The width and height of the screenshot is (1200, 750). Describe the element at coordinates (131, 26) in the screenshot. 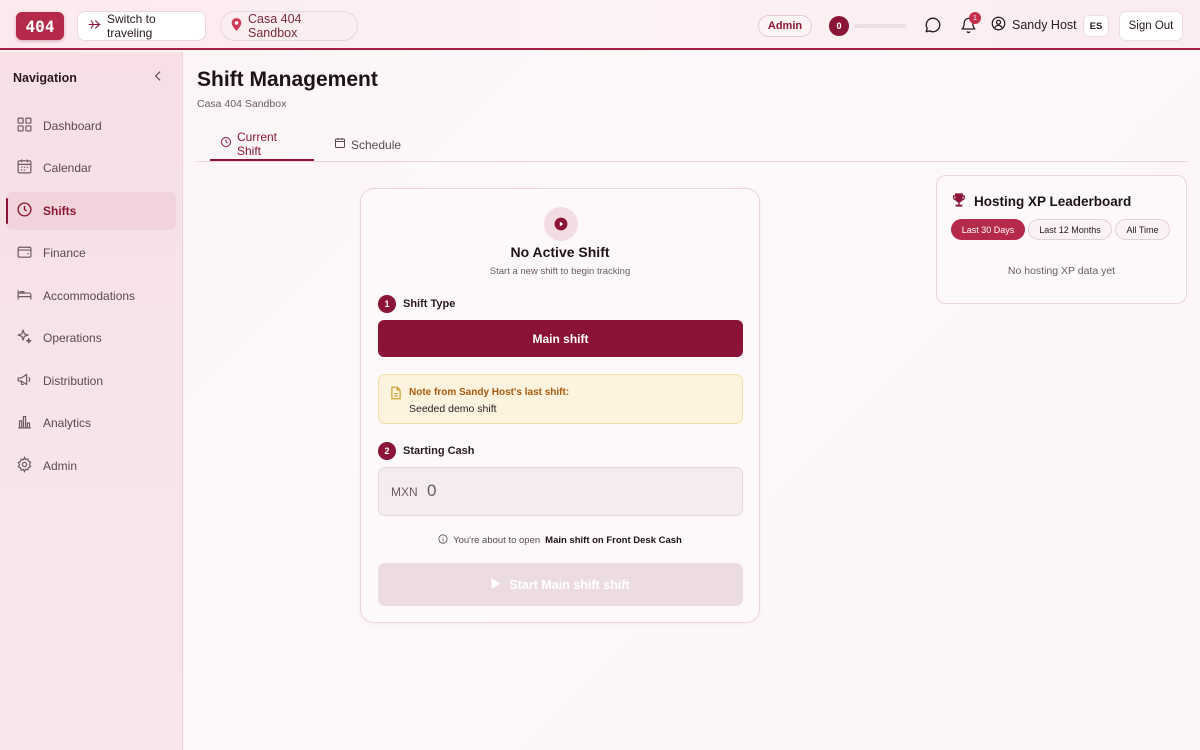

I see `switch-label: Switch to traveling` at that location.